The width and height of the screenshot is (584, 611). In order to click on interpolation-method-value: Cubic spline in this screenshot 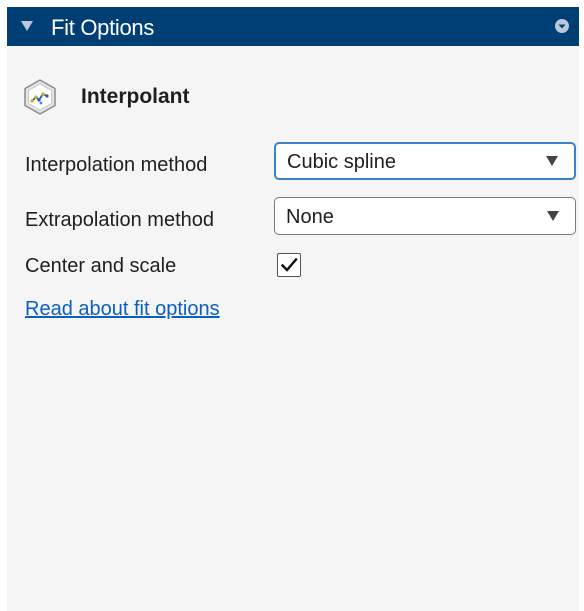, I will do `click(341, 162)`.